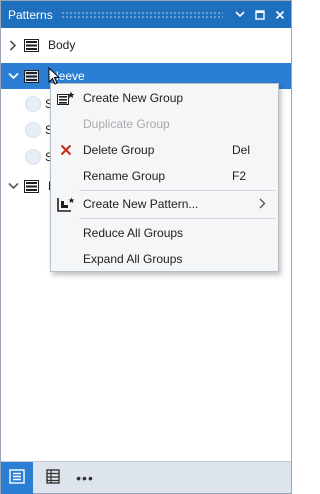 The height and width of the screenshot is (494, 320). What do you see at coordinates (177, 218) in the screenshot?
I see `menu-separator` at bounding box center [177, 218].